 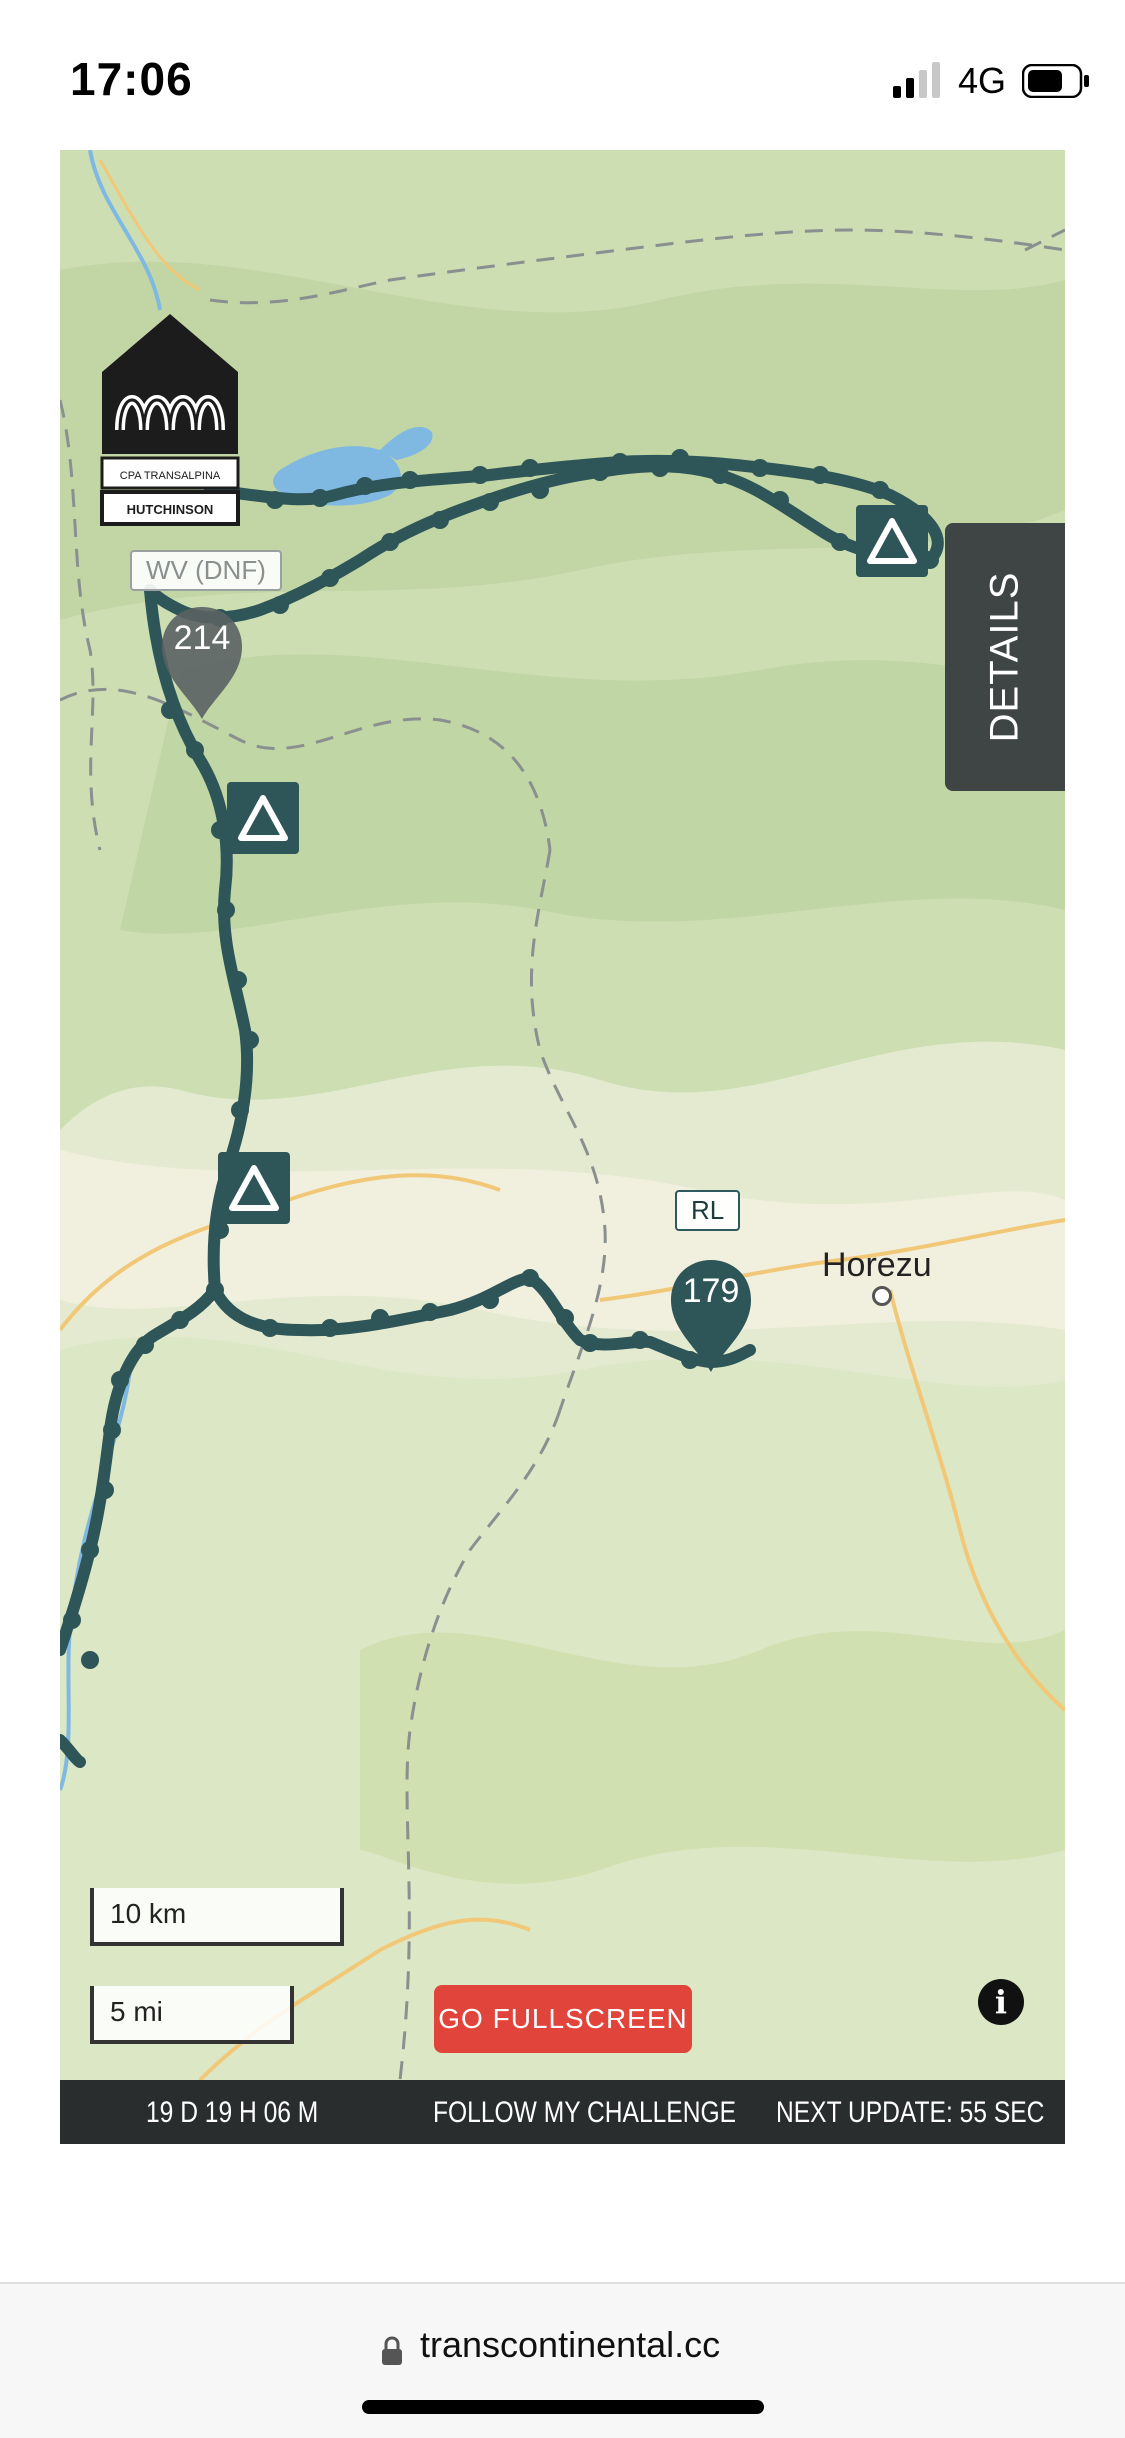 What do you see at coordinates (711, 1316) in the screenshot?
I see `rider-pin-179: 179` at bounding box center [711, 1316].